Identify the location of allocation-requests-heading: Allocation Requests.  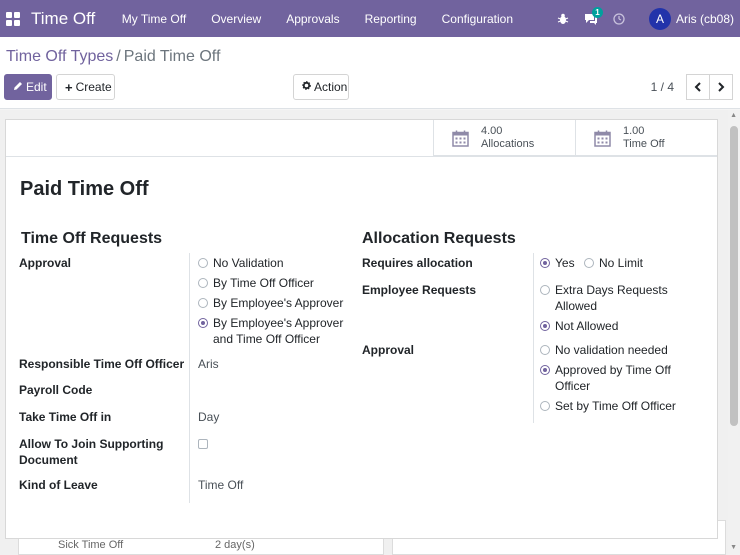
(439, 238).